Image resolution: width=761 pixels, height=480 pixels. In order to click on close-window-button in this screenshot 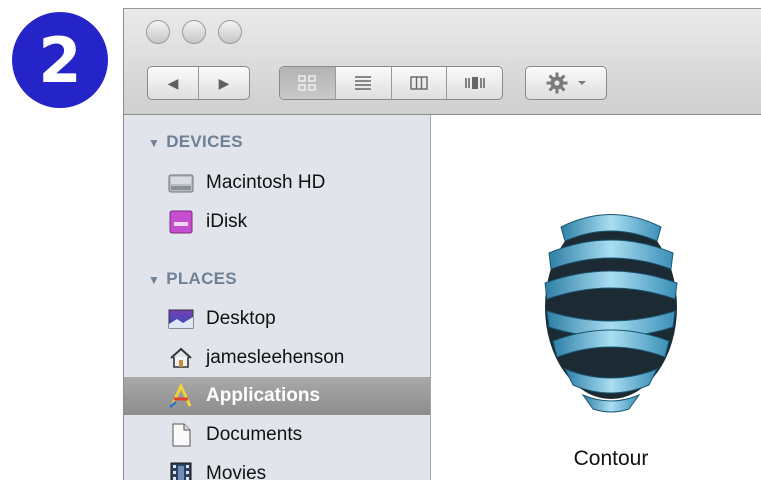, I will do `click(158, 32)`.